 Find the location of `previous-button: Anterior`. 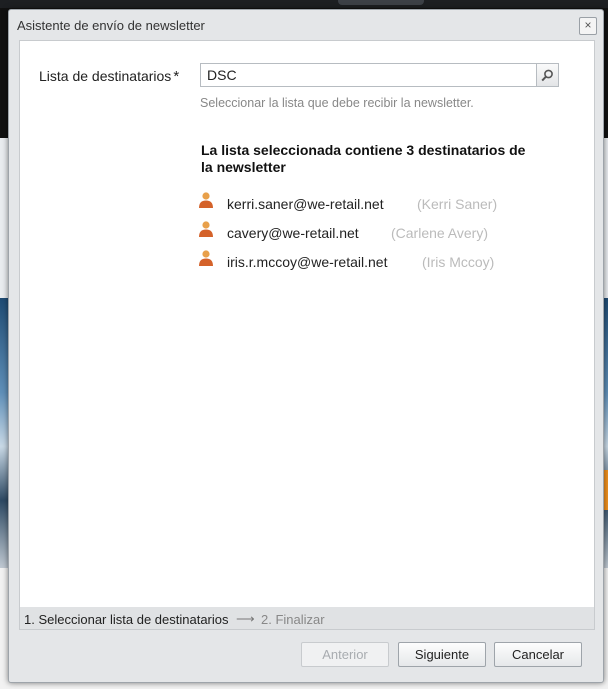

previous-button: Anterior is located at coordinates (345, 654).